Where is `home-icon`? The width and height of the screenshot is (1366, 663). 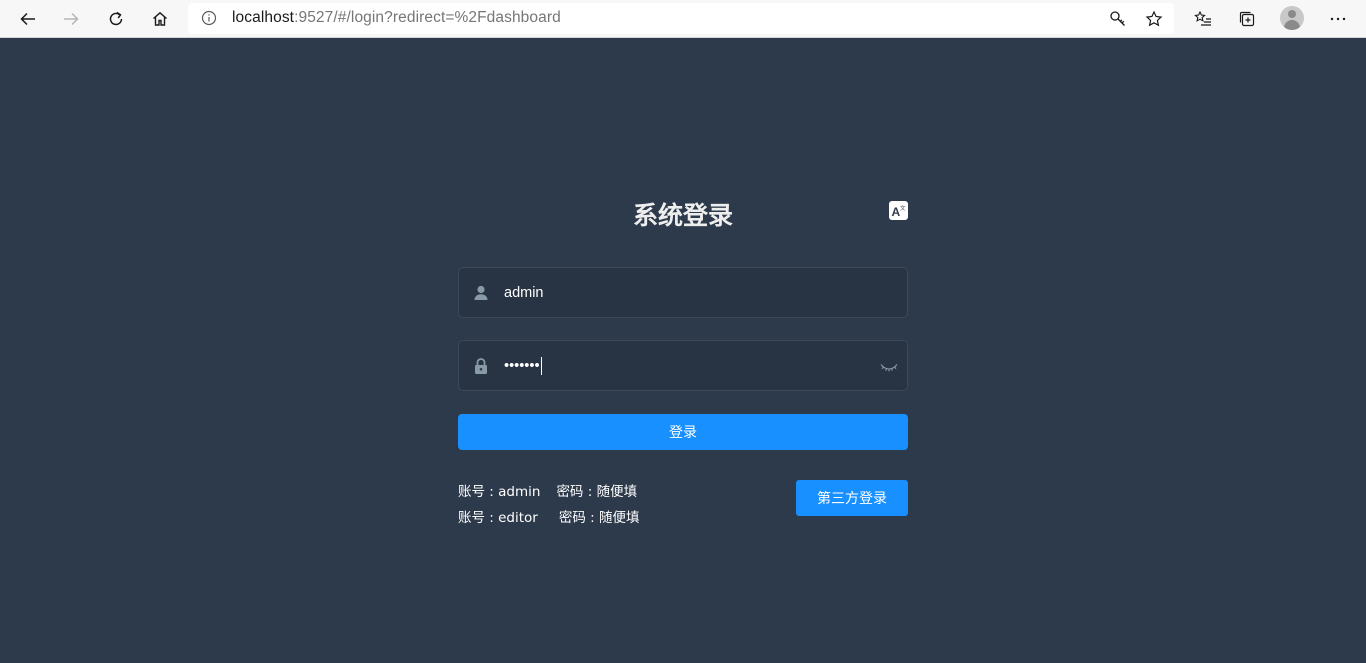 home-icon is located at coordinates (160, 18).